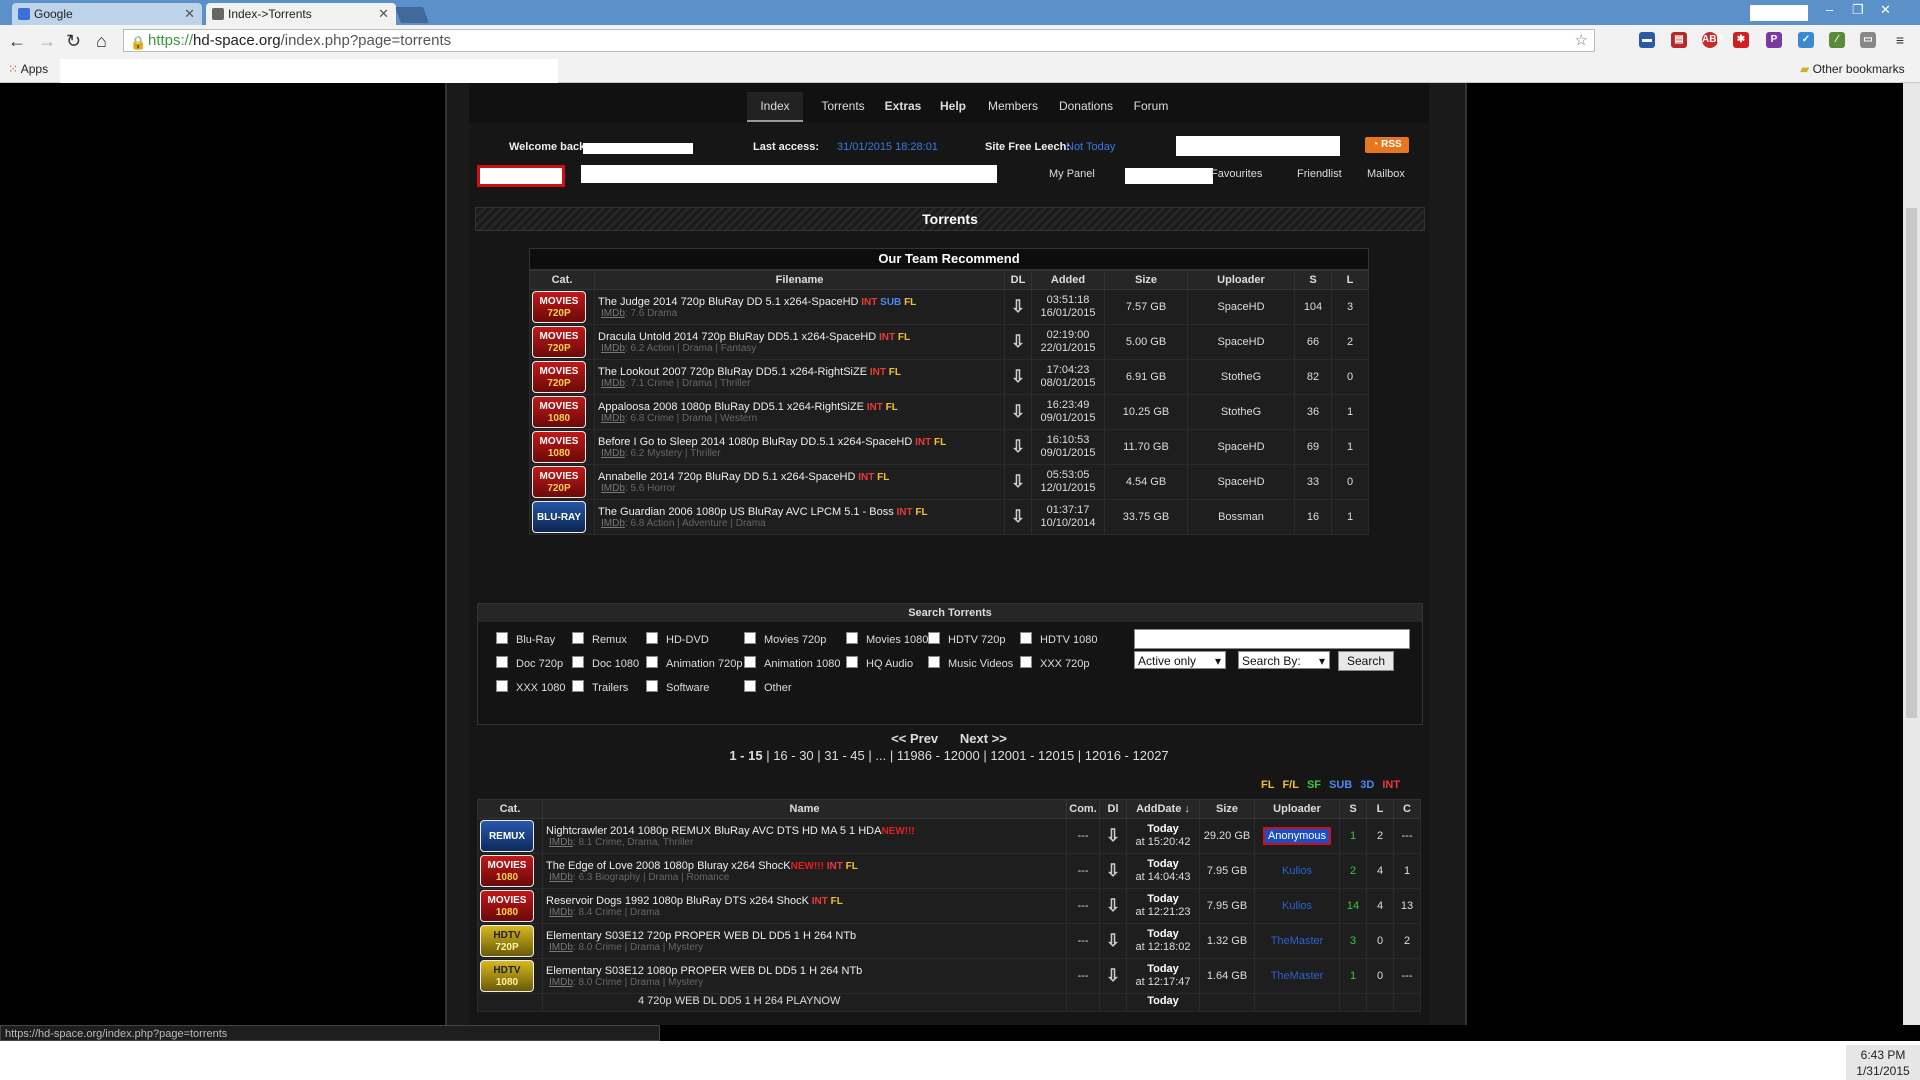 This screenshot has height=1080, width=1920. Describe the element at coordinates (1086, 106) in the screenshot. I see `nav-donations: Donations` at that location.